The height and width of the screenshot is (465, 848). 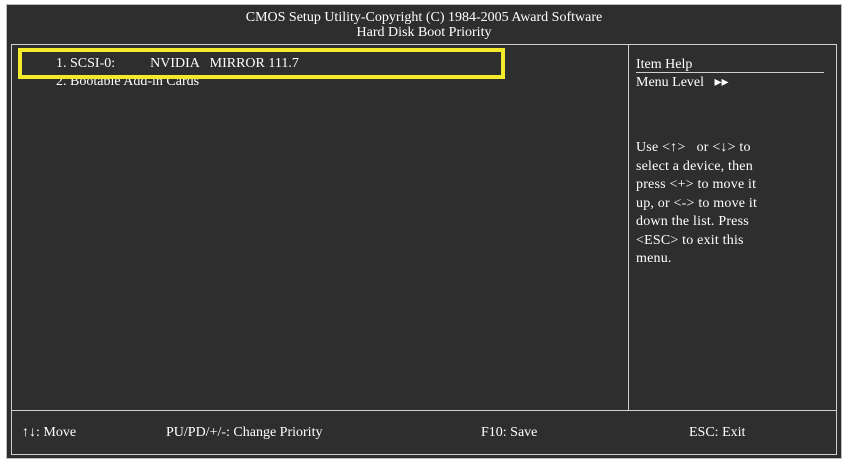 What do you see at coordinates (244, 432) in the screenshot?
I see `key-hint-change-priority: PU/PD/+/-: Change Priority` at bounding box center [244, 432].